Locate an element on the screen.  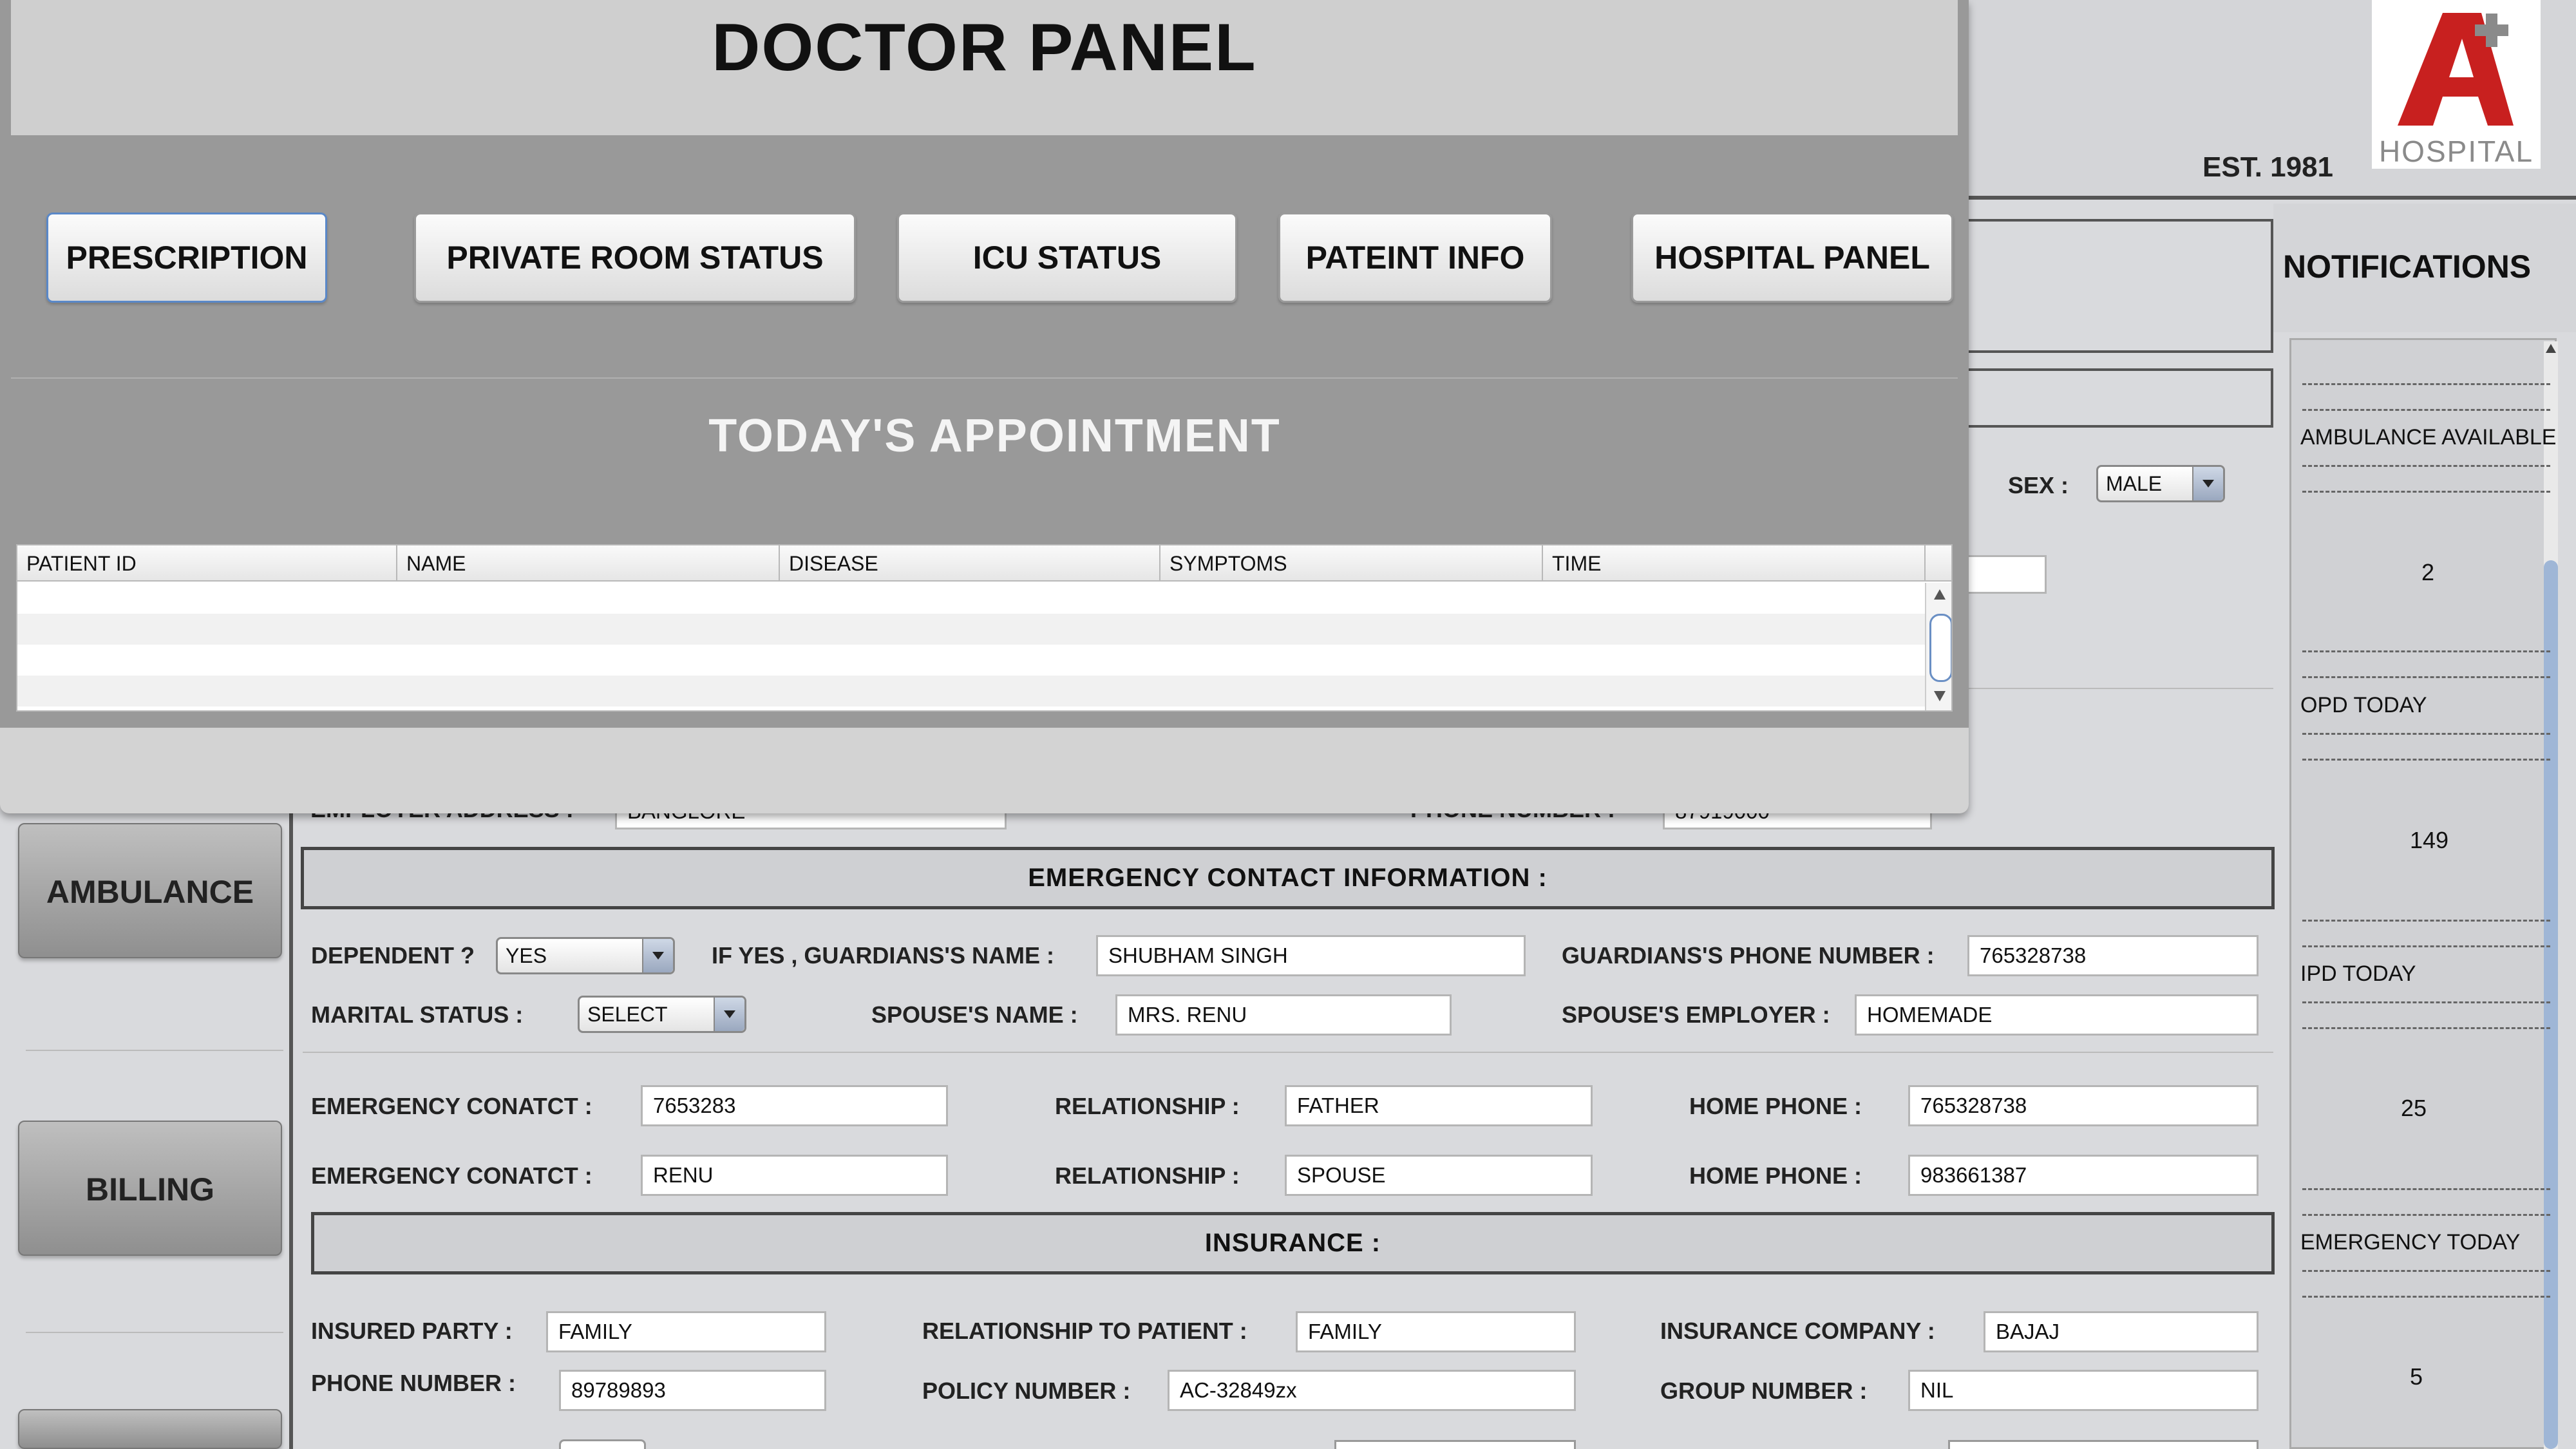
hospital-panel-button: HOSPITAL PANEL is located at coordinates (1792, 258).